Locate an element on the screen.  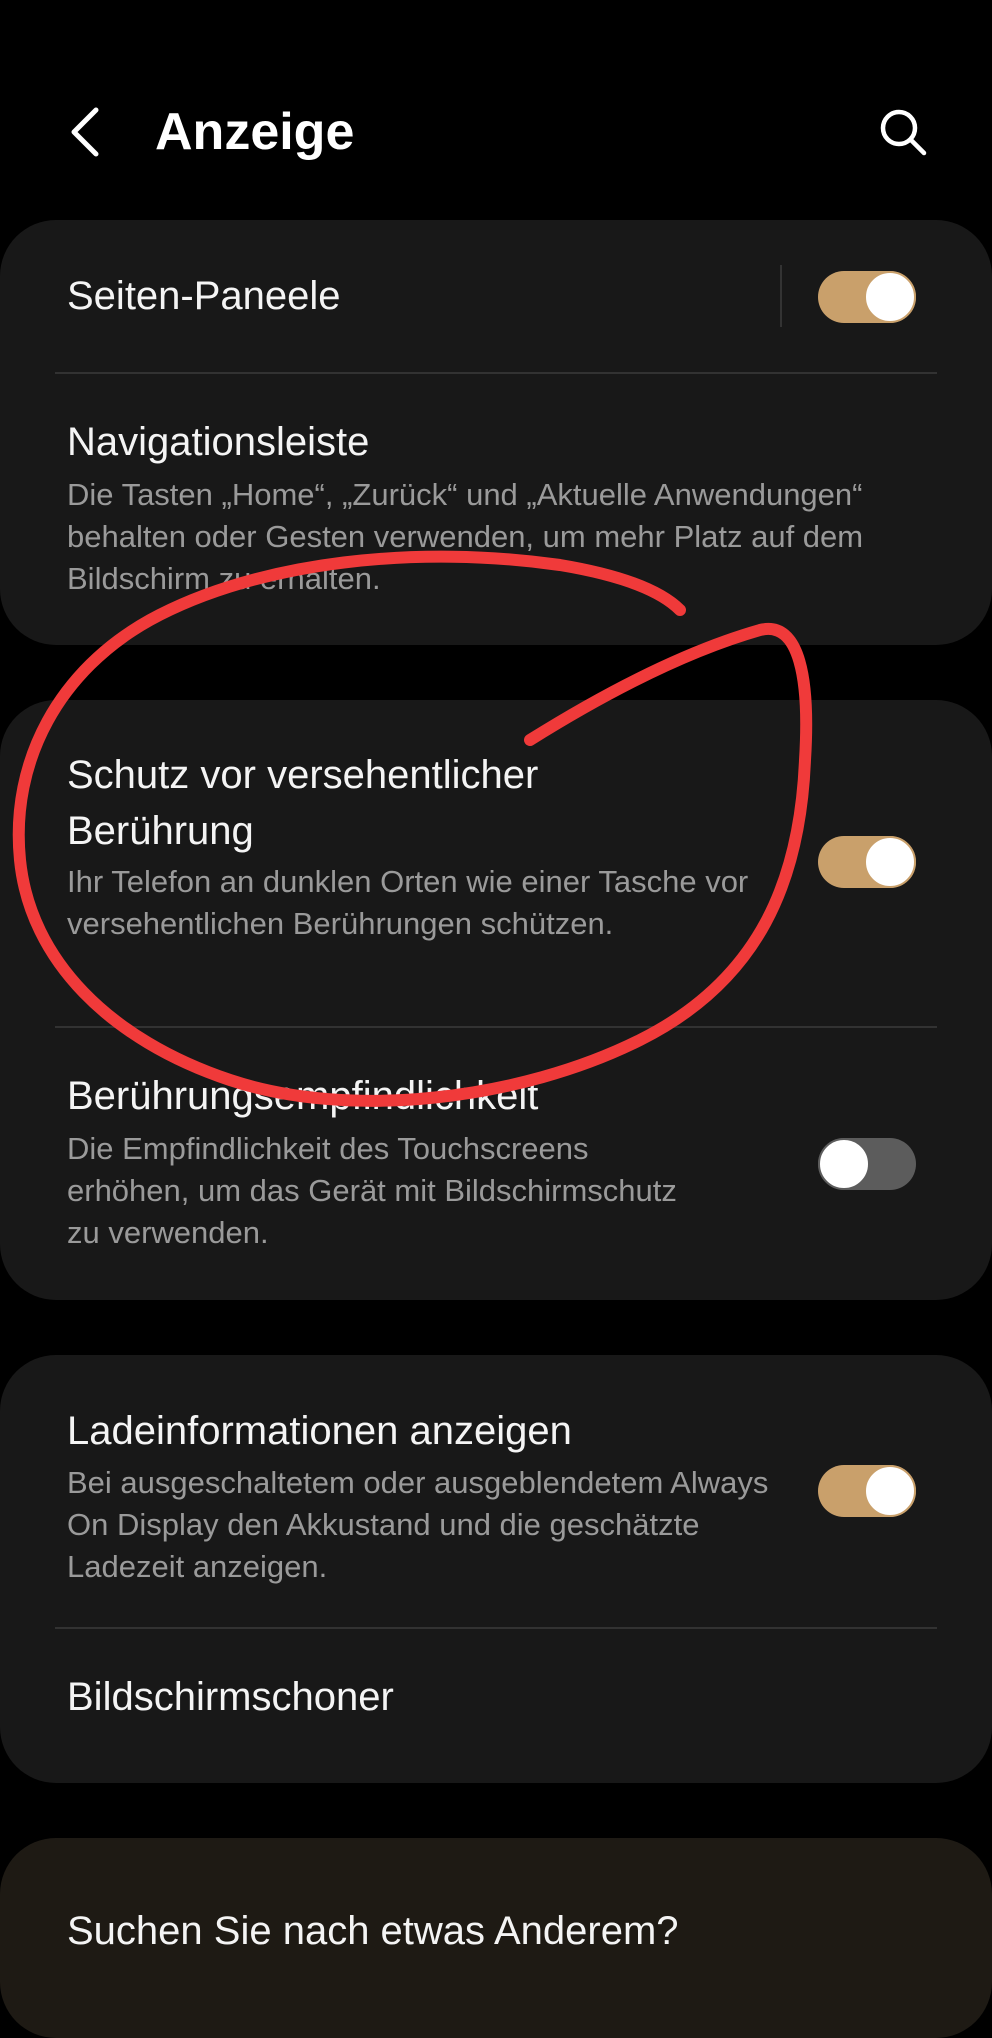
setting-title: Schutz vor versehentlicher Berührung is located at coordinates (303, 803).